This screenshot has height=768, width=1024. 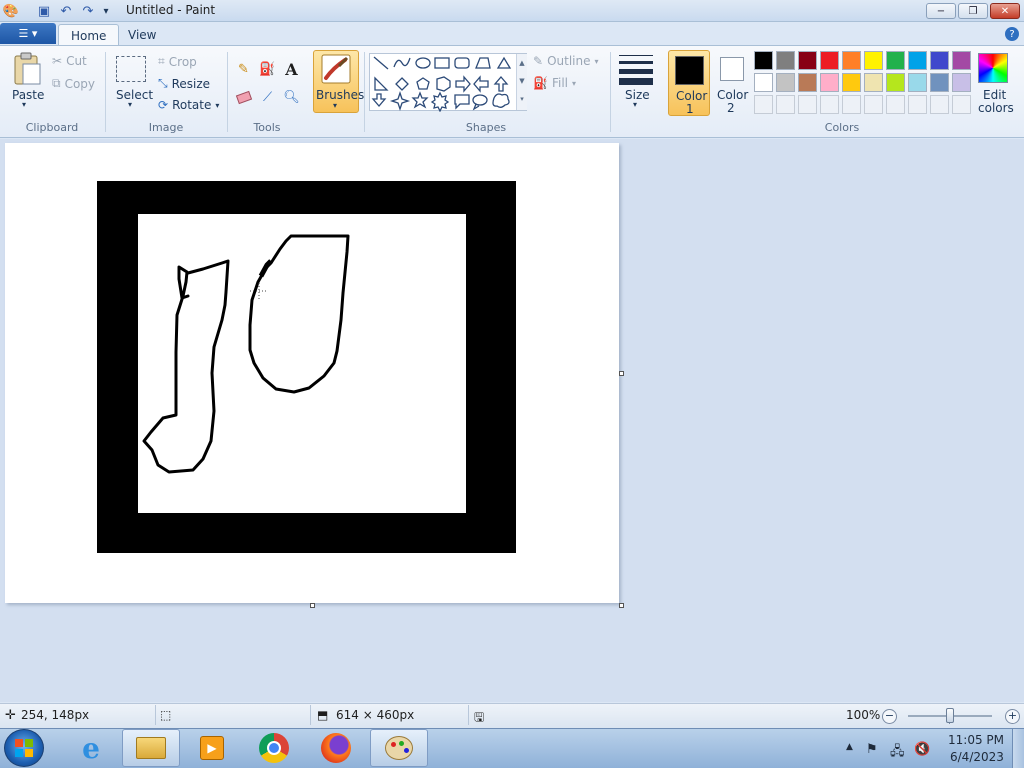 What do you see at coordinates (1018, 748) in the screenshot?
I see `show-desktop-button` at bounding box center [1018, 748].